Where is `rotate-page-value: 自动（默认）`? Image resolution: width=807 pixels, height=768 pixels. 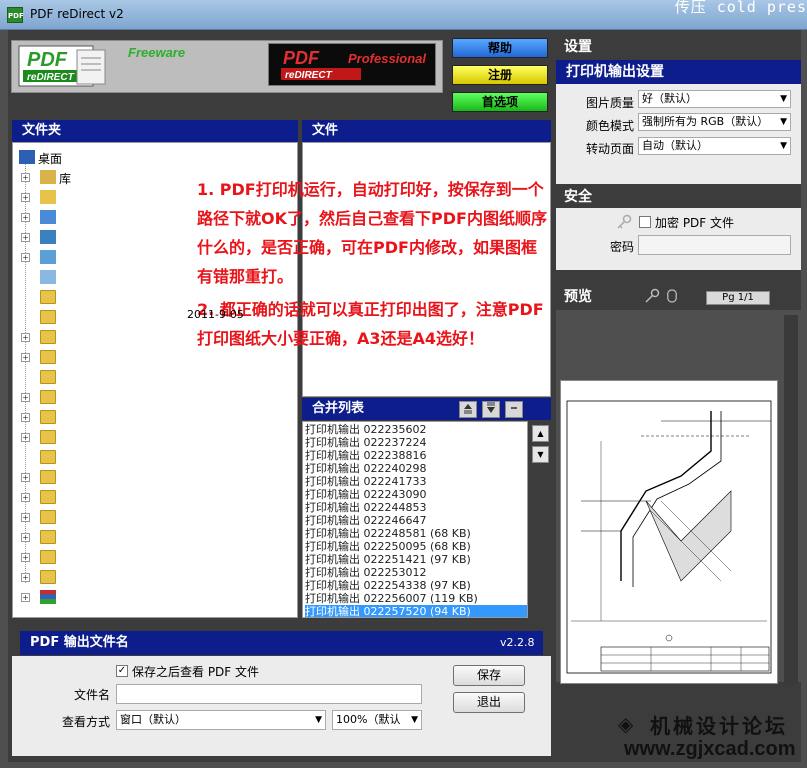 rotate-page-value: 自动（默认） is located at coordinates (675, 145).